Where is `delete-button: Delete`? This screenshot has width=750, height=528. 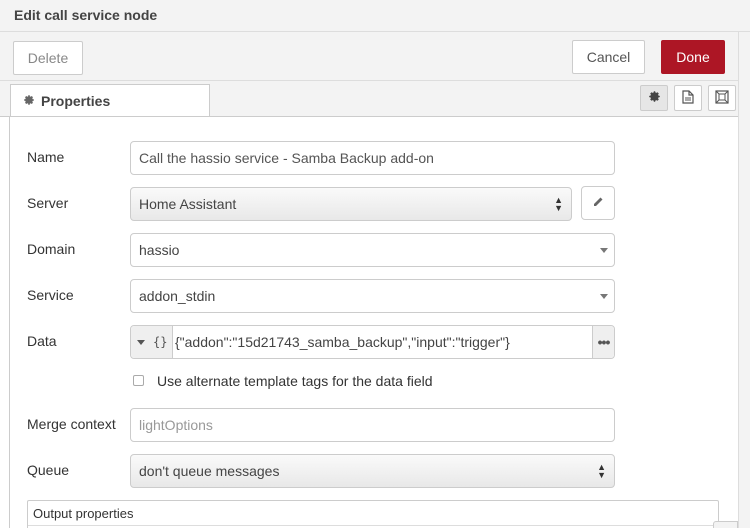
delete-button: Delete is located at coordinates (48, 58).